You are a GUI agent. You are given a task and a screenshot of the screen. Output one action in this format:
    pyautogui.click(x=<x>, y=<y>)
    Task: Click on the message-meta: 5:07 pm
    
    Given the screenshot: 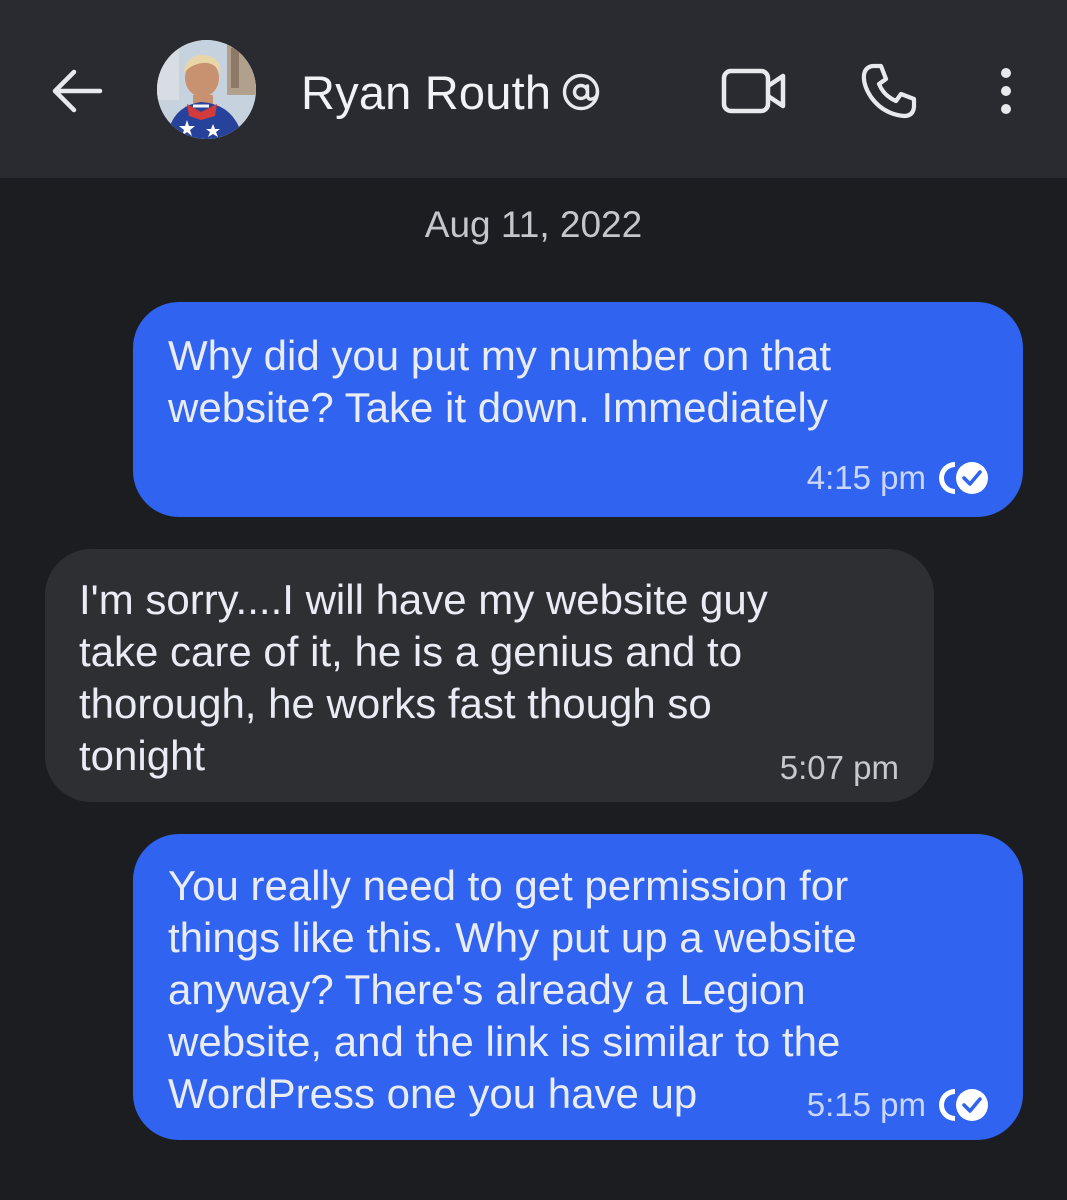 What is the action you would take?
    pyautogui.click(x=839, y=768)
    